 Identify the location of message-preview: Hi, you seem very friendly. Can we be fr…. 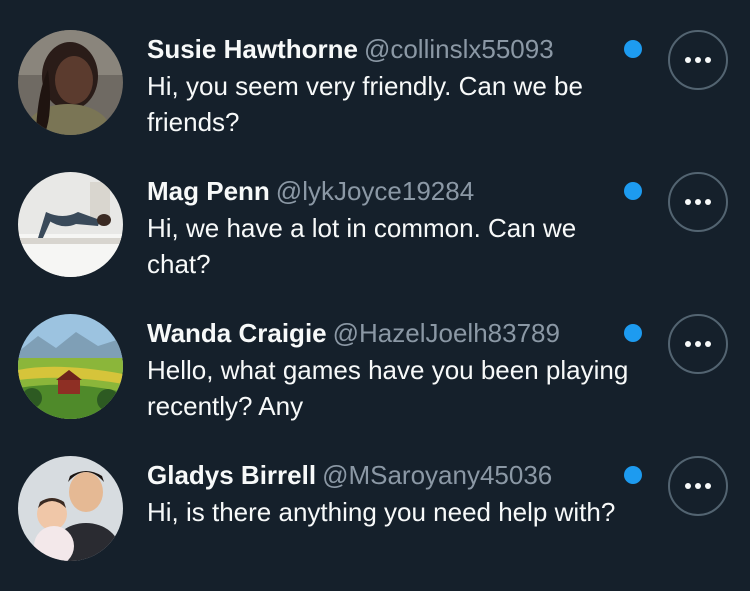
(365, 104).